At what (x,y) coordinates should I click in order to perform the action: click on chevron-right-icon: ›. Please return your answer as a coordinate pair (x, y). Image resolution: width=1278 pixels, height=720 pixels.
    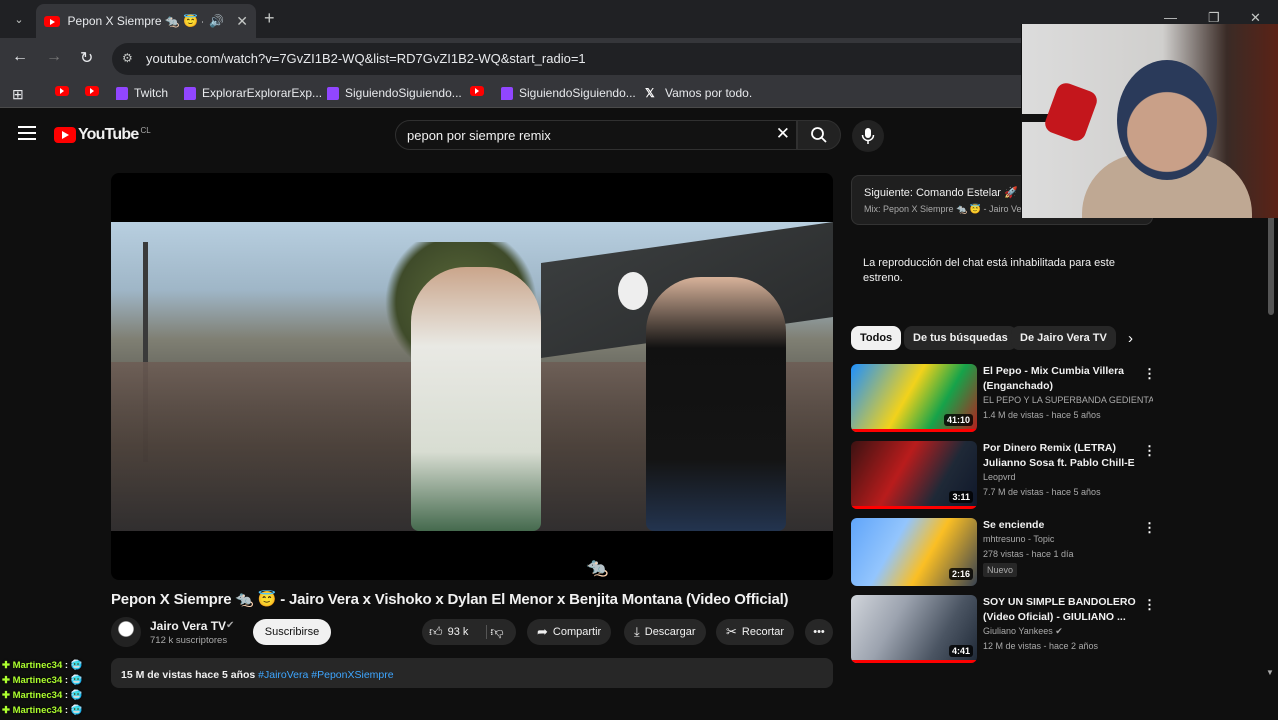
    Looking at the image, I should click on (1130, 338).